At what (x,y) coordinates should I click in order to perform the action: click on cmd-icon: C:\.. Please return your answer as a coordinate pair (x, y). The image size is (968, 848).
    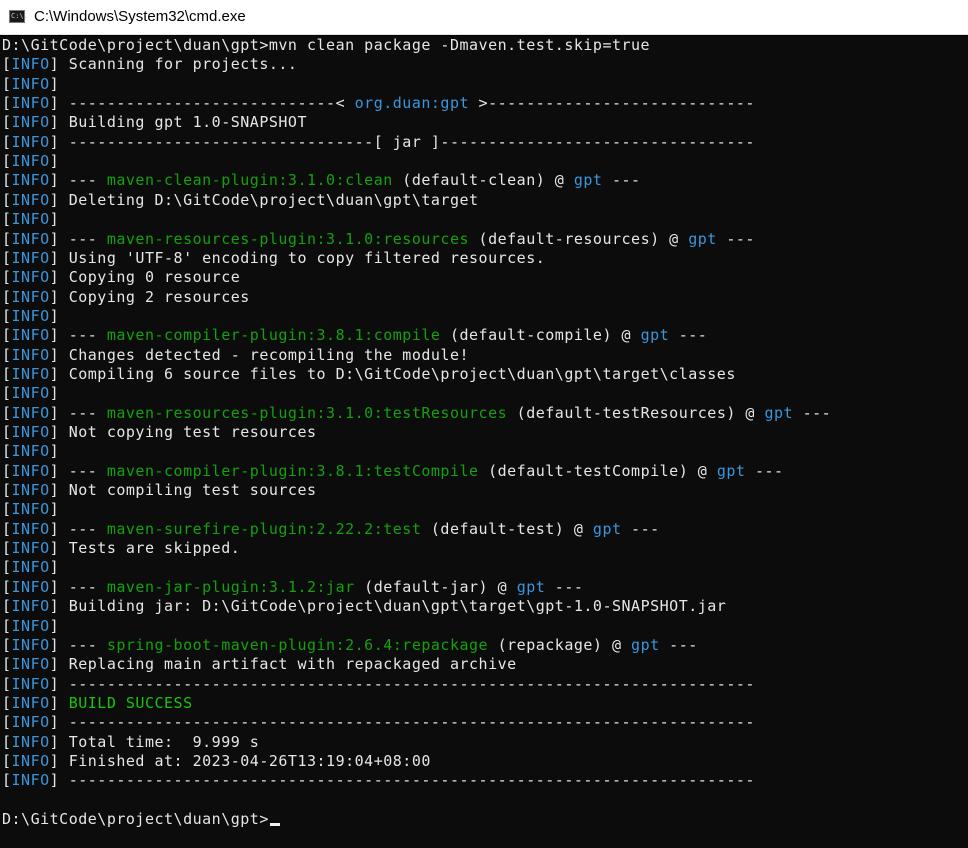
    Looking at the image, I should click on (18, 16).